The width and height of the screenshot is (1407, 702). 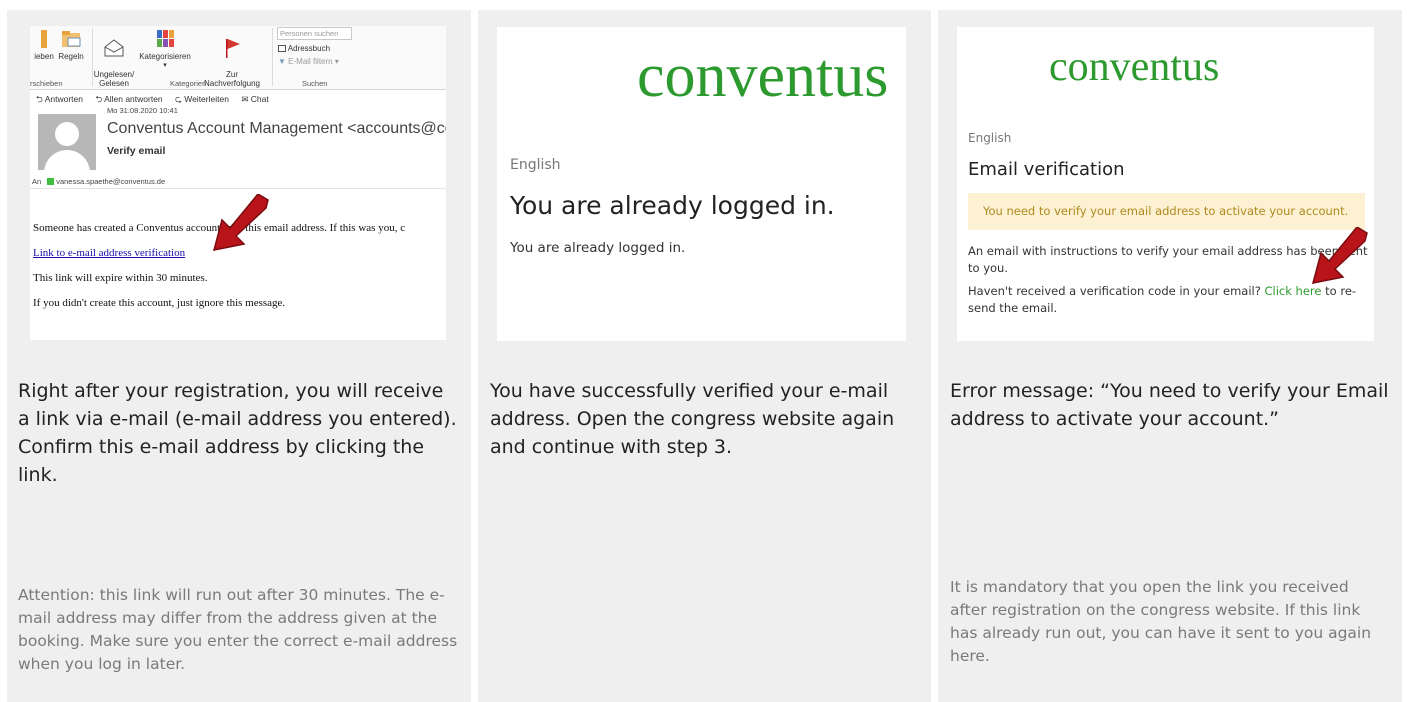 What do you see at coordinates (259, 99) in the screenshot?
I see `chat-label: Chat` at bounding box center [259, 99].